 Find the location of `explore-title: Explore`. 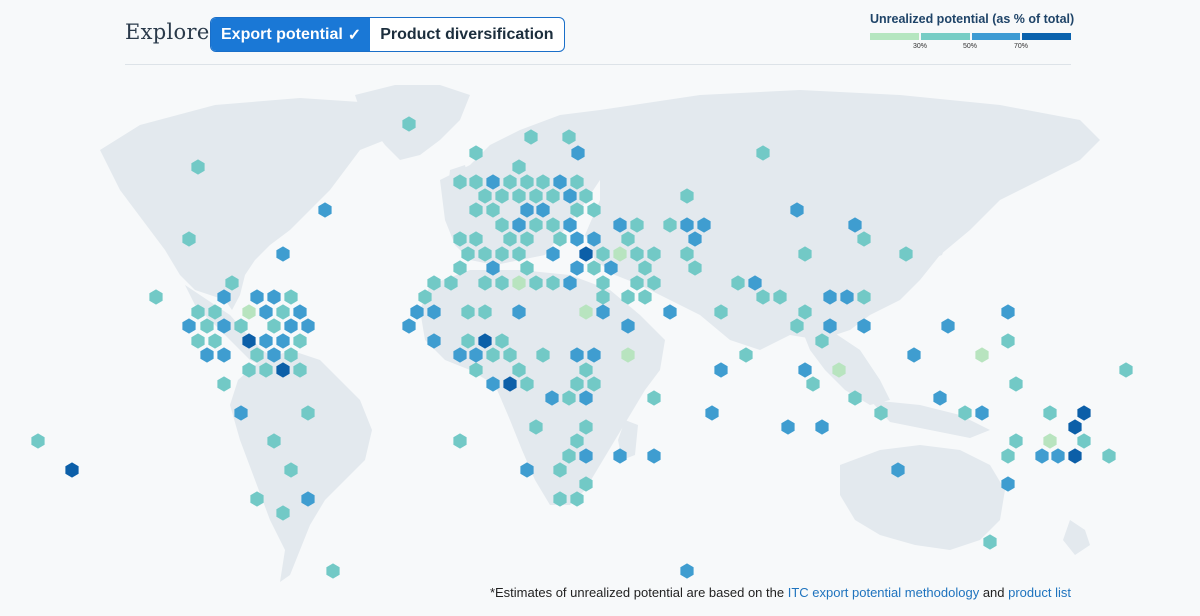

explore-title: Explore is located at coordinates (167, 32).